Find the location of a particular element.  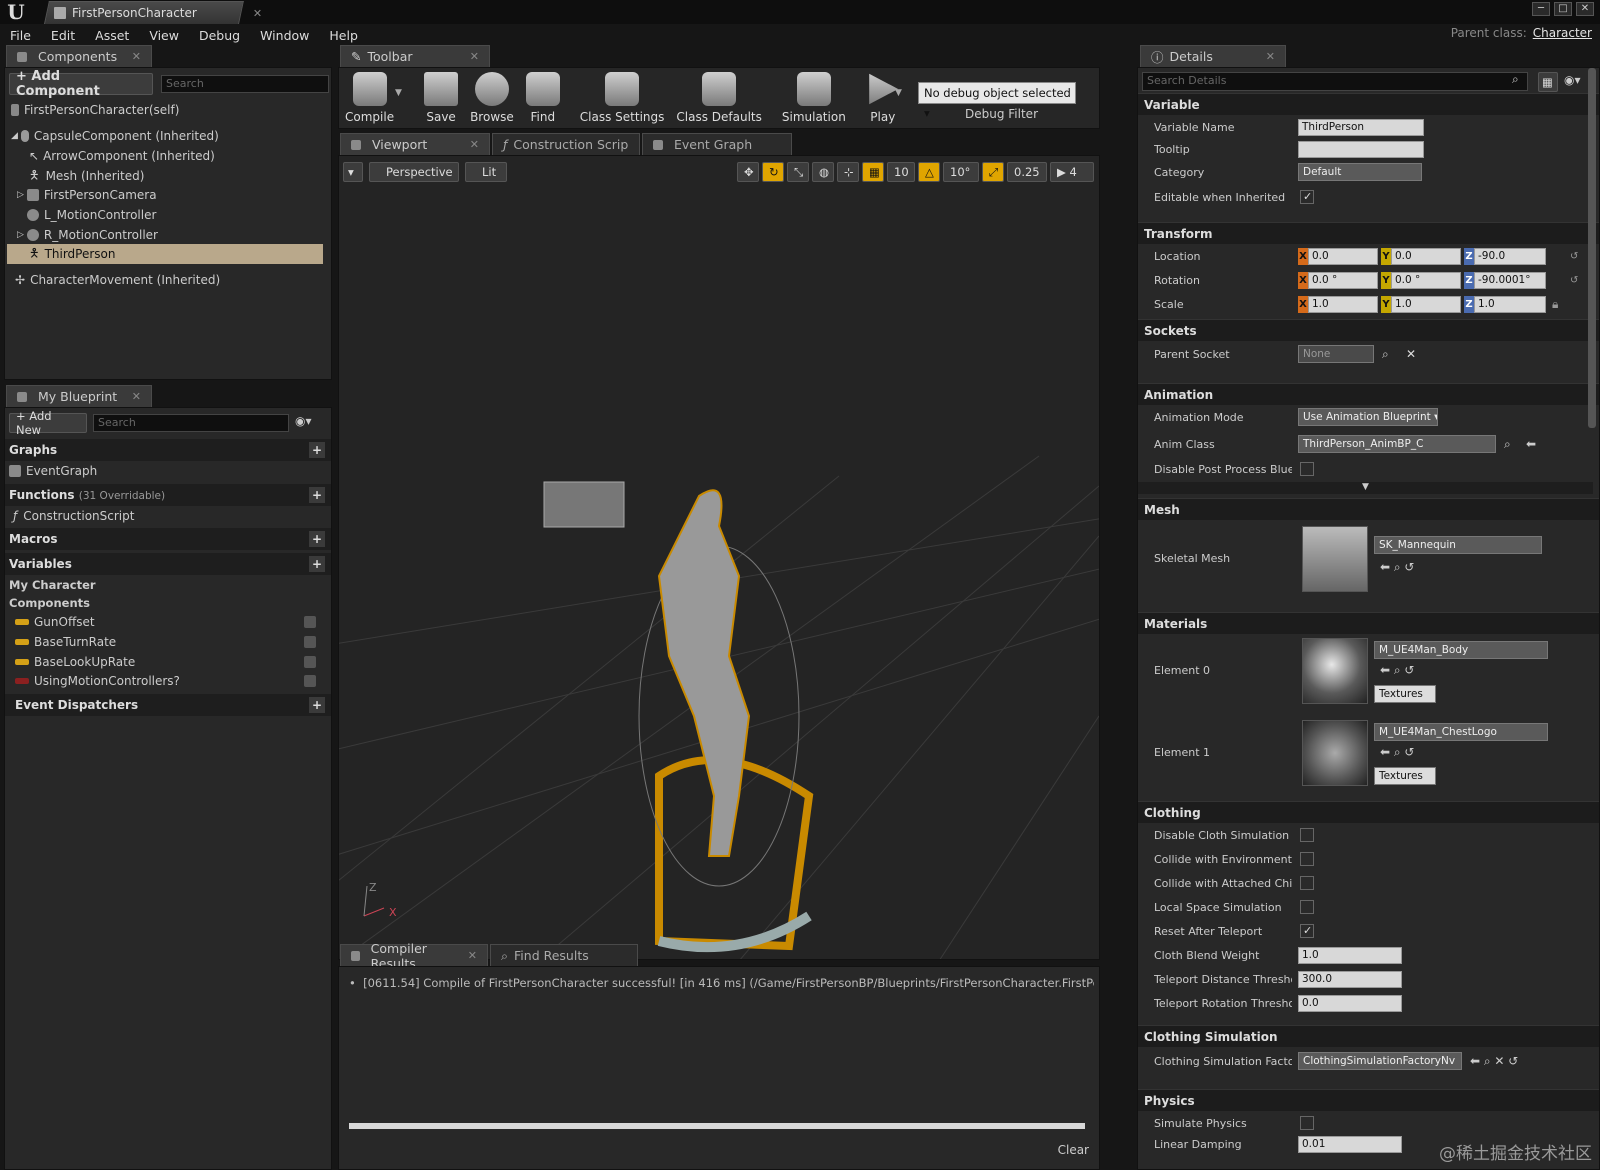

viewport-options-button: ▾ is located at coordinates (353, 172).